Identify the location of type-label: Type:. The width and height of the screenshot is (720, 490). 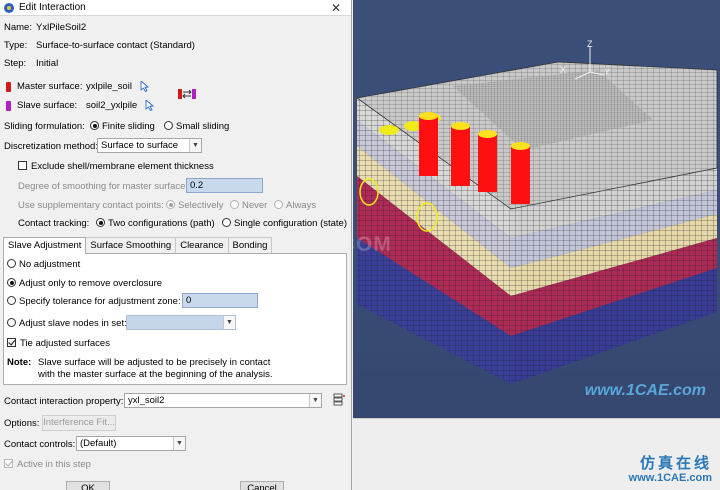
(16, 45).